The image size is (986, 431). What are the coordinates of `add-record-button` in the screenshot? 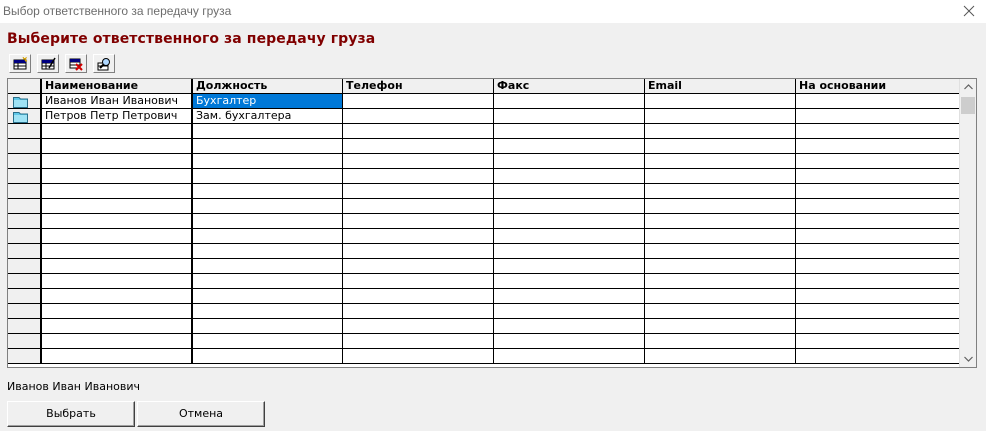 It's located at (20, 63).